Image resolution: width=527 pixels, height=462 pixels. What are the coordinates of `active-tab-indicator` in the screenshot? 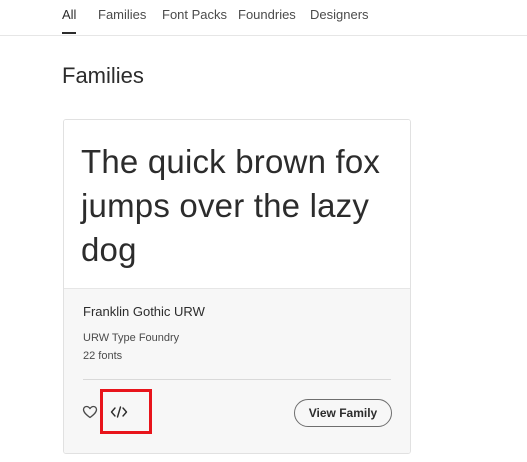 It's located at (69, 33).